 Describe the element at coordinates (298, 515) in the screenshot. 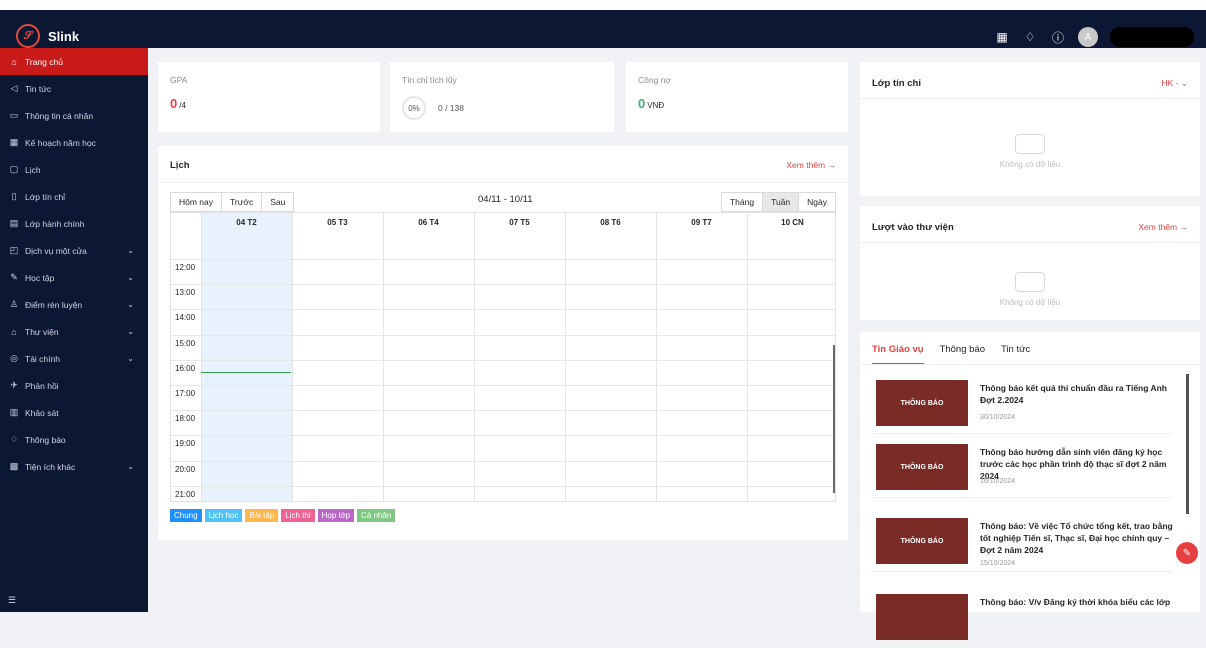

I see `legend-tag: Lịch thi` at that location.